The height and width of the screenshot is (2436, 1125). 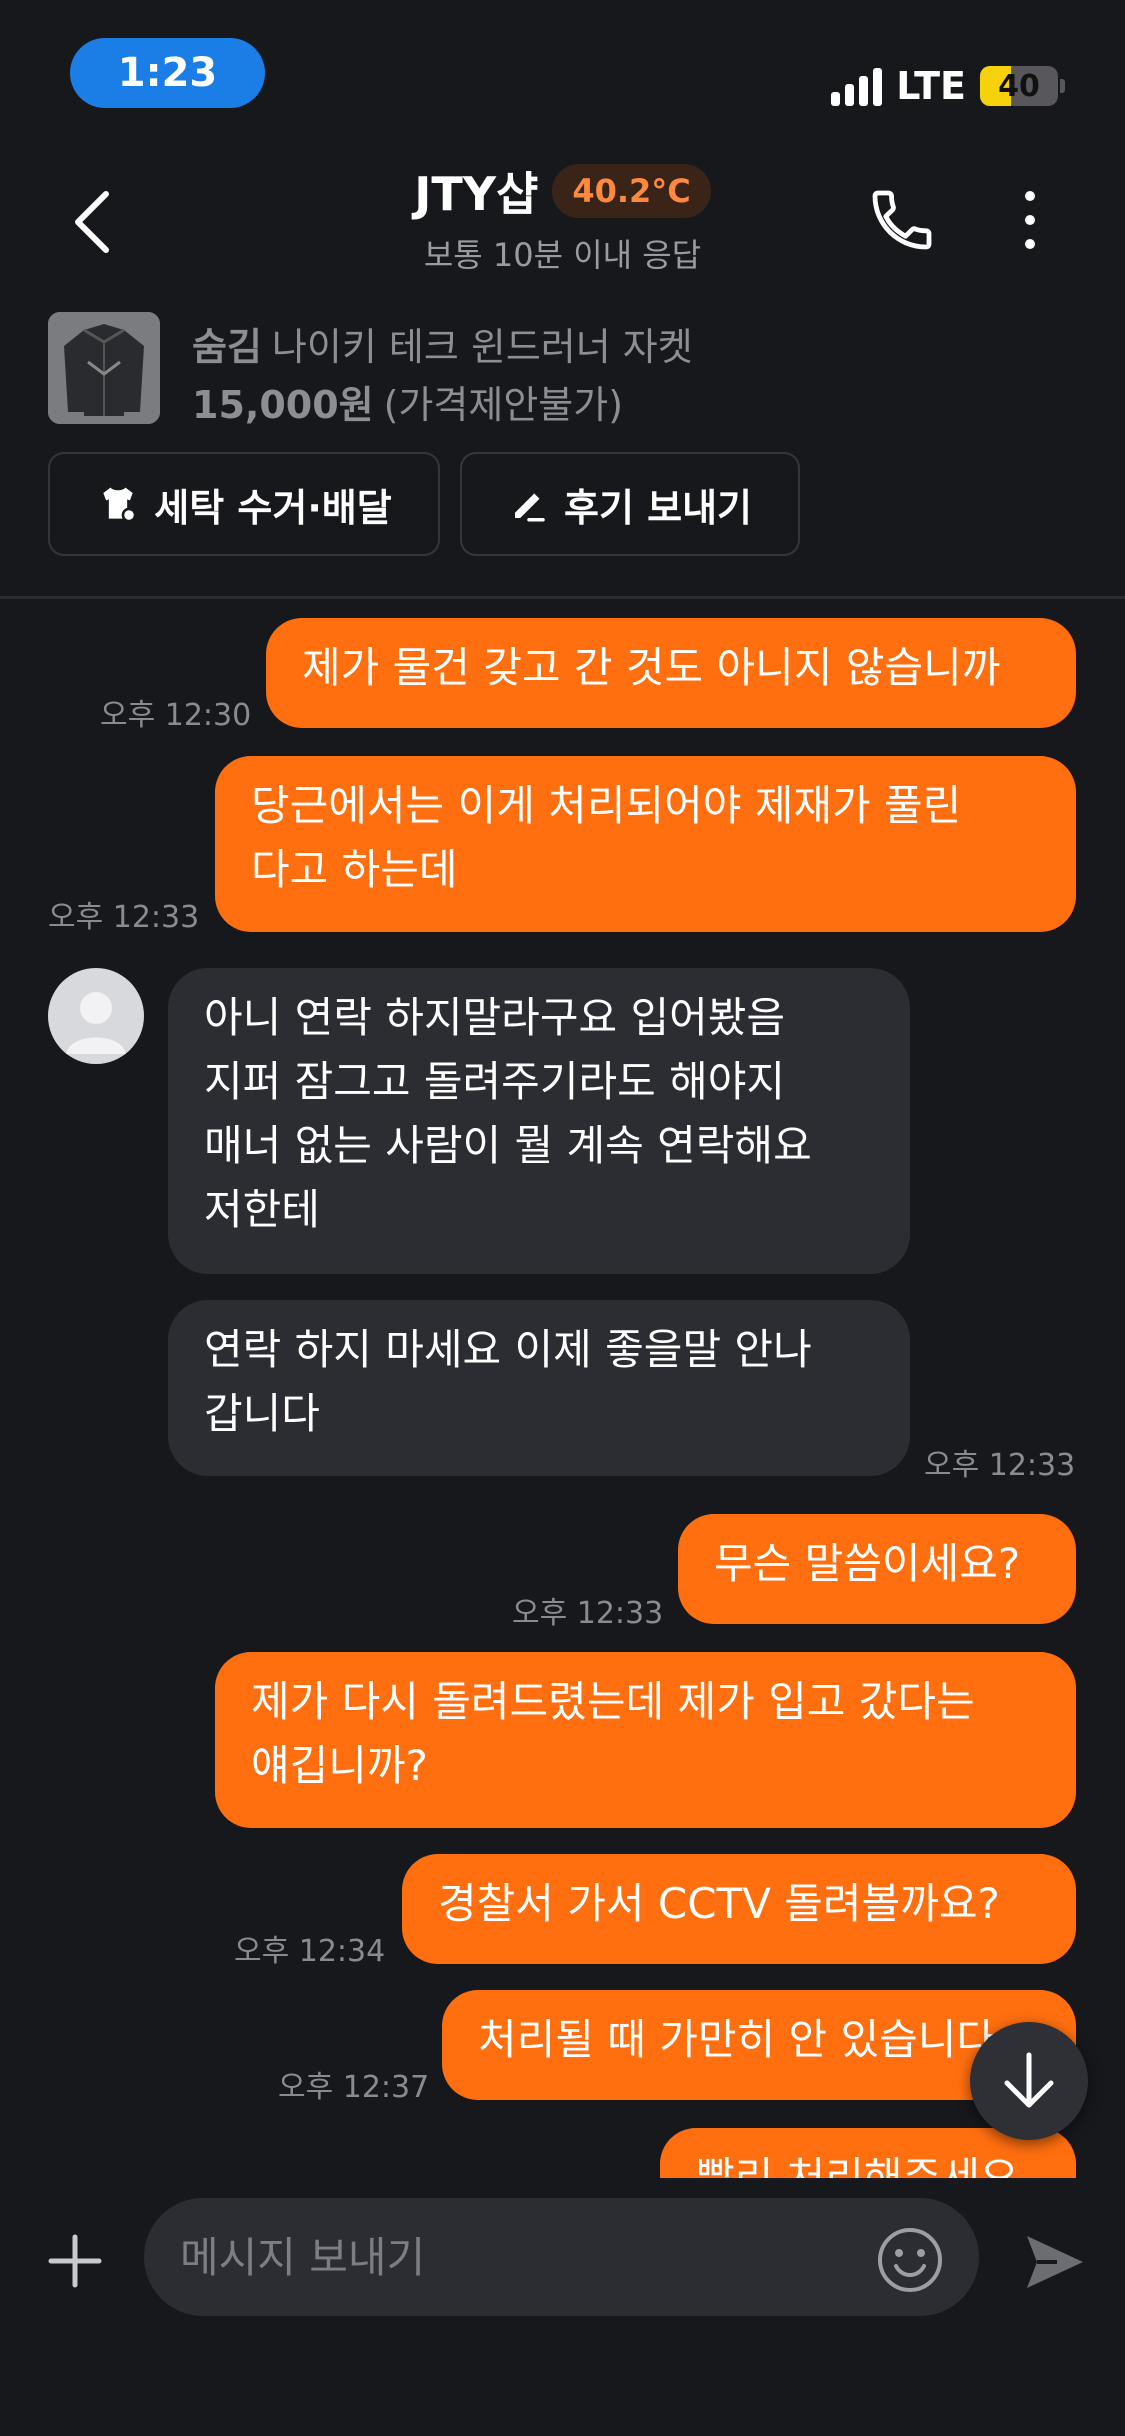 What do you see at coordinates (562, 255) in the screenshot?
I see `response-time: 보통 10분 이내 응답` at bounding box center [562, 255].